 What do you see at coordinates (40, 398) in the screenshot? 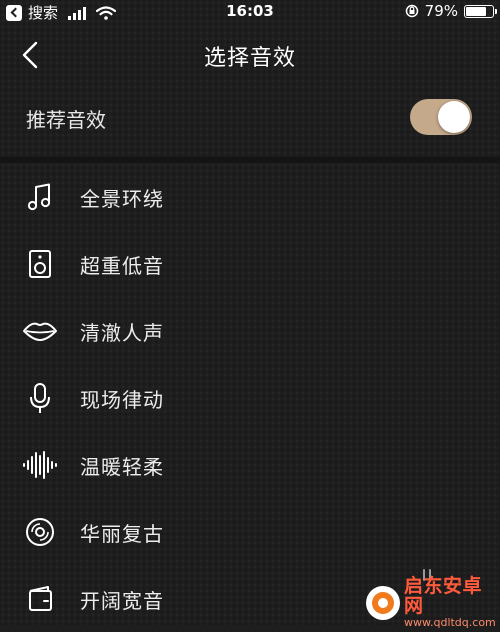
I see `microphone-icon` at bounding box center [40, 398].